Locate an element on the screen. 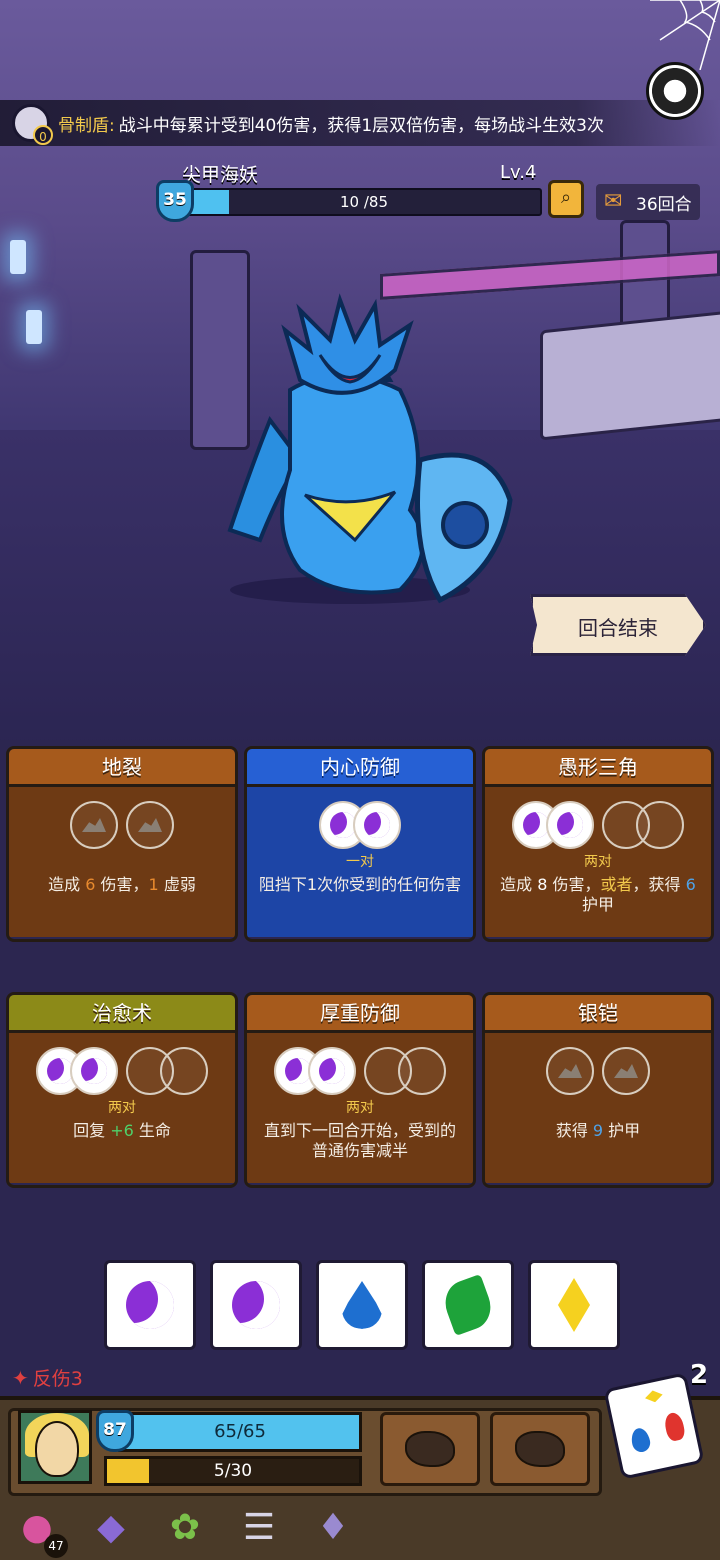  armor-value: 6 is located at coordinates (690, 884).